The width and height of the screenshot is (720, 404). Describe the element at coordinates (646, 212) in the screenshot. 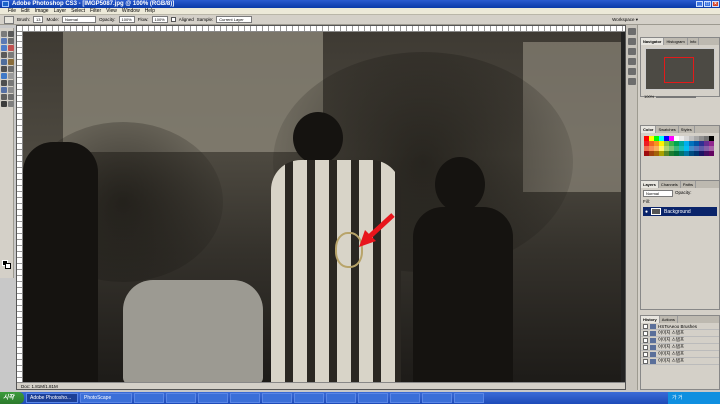

I see `layer-visibility-eye-icon: ●` at that location.